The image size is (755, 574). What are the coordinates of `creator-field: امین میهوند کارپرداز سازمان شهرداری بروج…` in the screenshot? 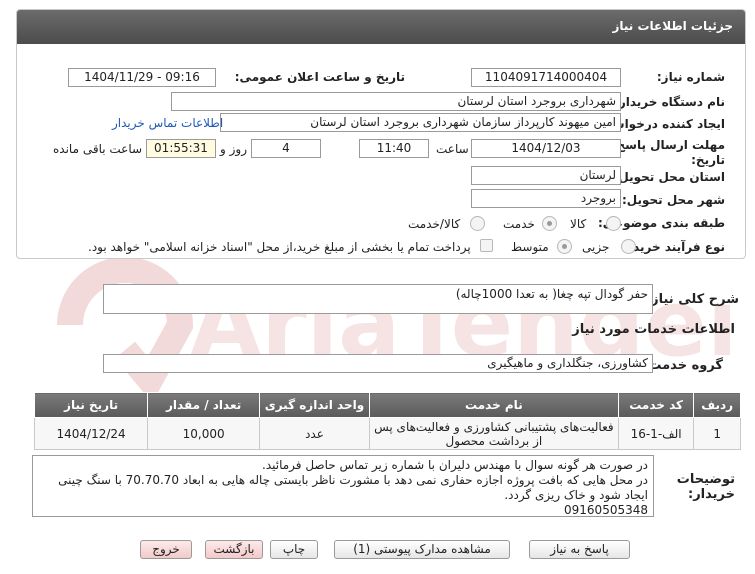 It's located at (420, 122).